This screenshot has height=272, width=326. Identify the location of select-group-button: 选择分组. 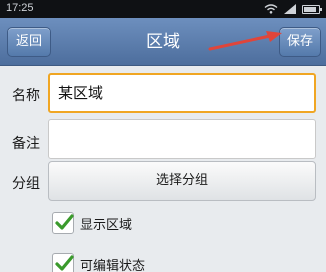
(182, 181).